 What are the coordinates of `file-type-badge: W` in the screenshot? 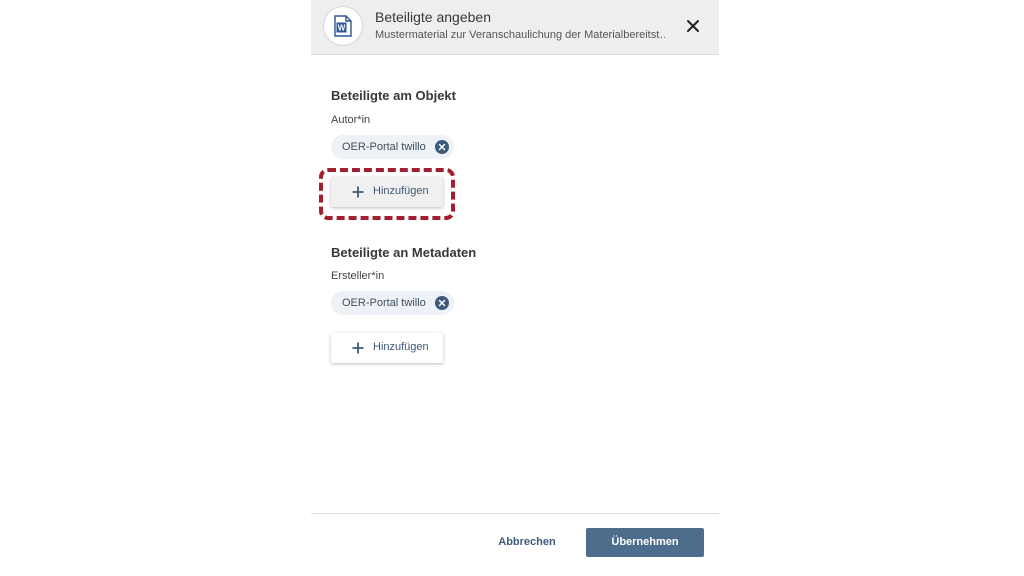 It's located at (343, 26).